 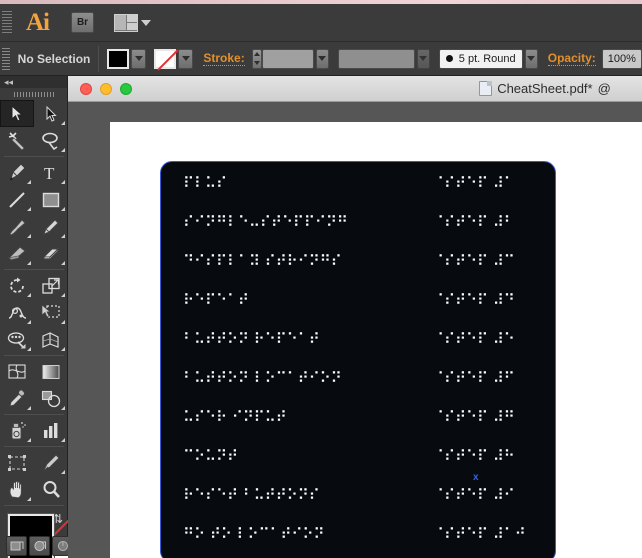 What do you see at coordinates (17, 430) in the screenshot?
I see `symbol-sprayer-tool` at bounding box center [17, 430].